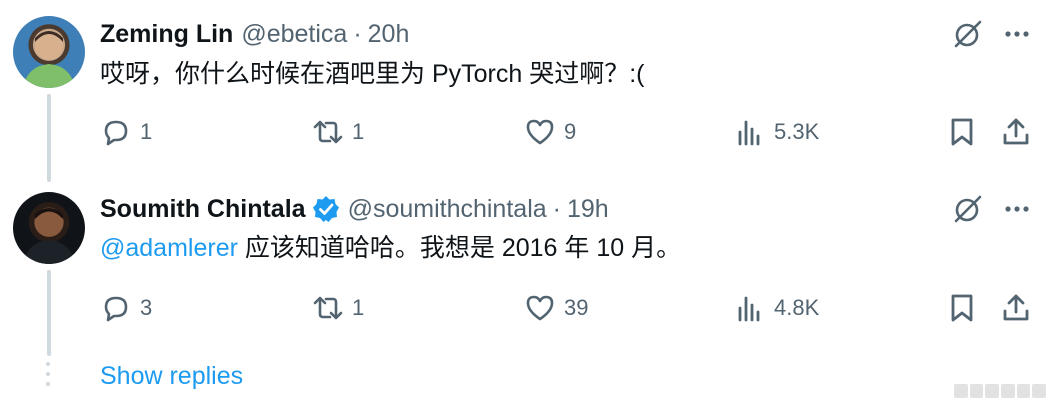 This screenshot has height=408, width=1056. I want to click on tweet-header: Zeming Lin @ebetica · 20h, so click(254, 34).